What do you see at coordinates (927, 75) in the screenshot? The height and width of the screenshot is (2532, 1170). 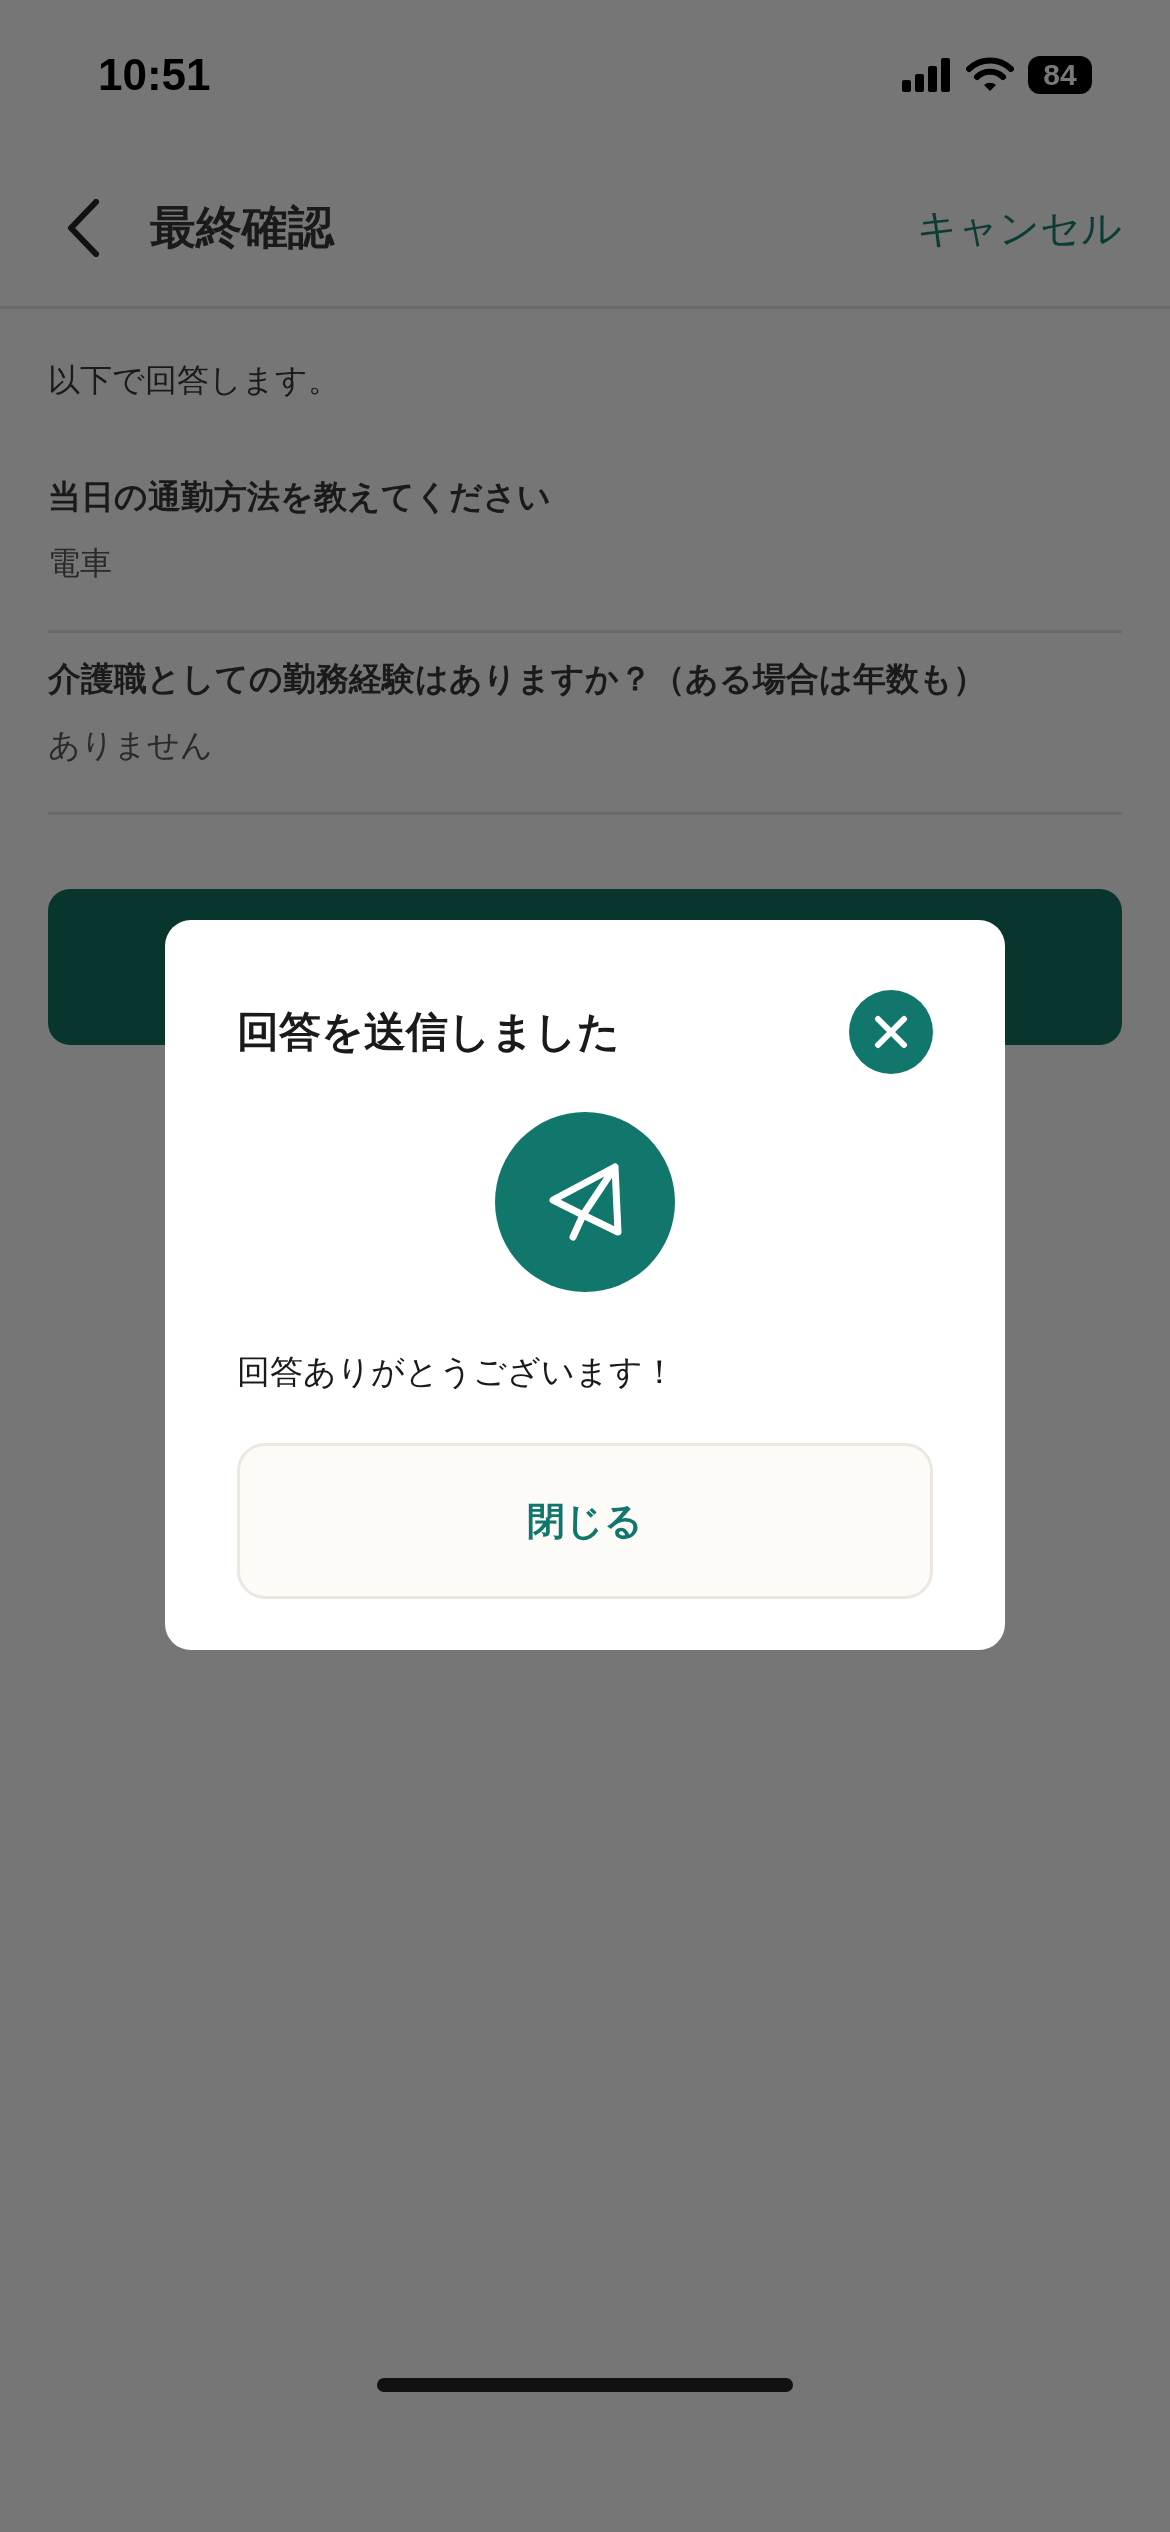 I see `signal-icon` at bounding box center [927, 75].